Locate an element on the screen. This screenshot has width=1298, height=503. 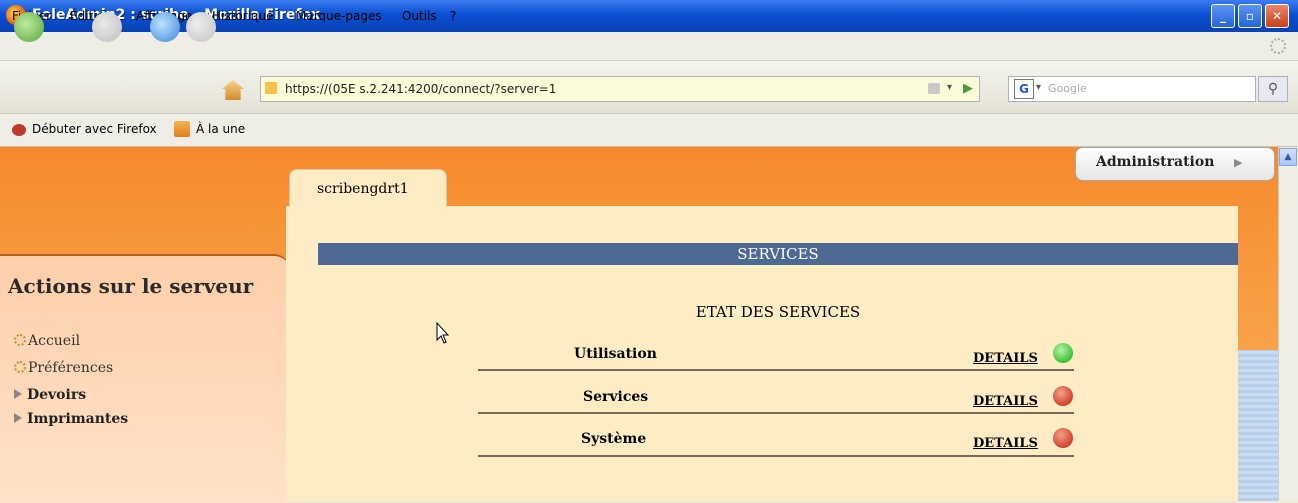
lock-icon is located at coordinates (934, 88).